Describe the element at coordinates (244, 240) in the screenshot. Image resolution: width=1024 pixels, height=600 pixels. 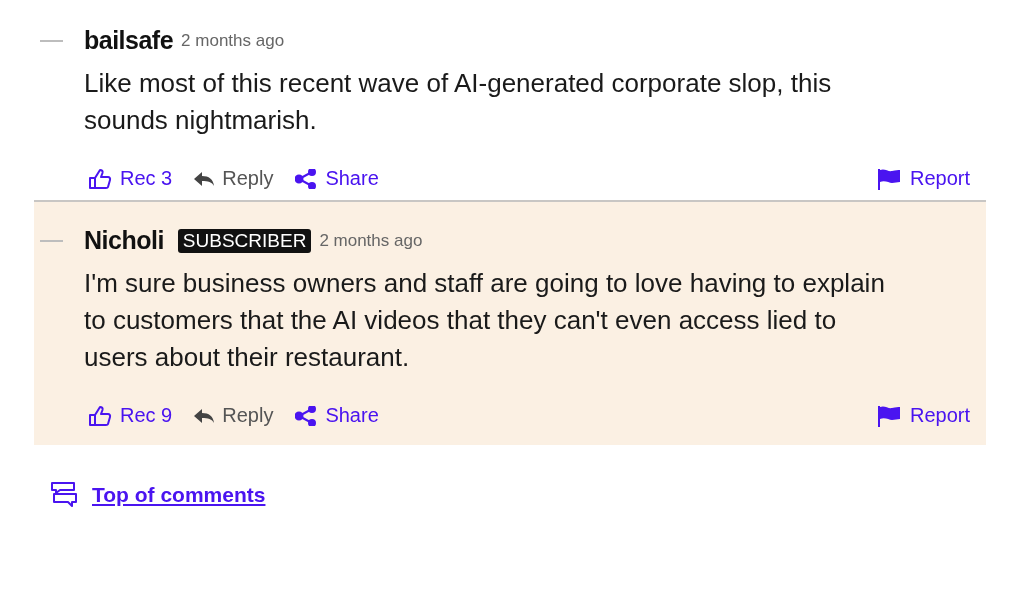
I see `subscriber-badge: SUBSCRIBER` at that location.